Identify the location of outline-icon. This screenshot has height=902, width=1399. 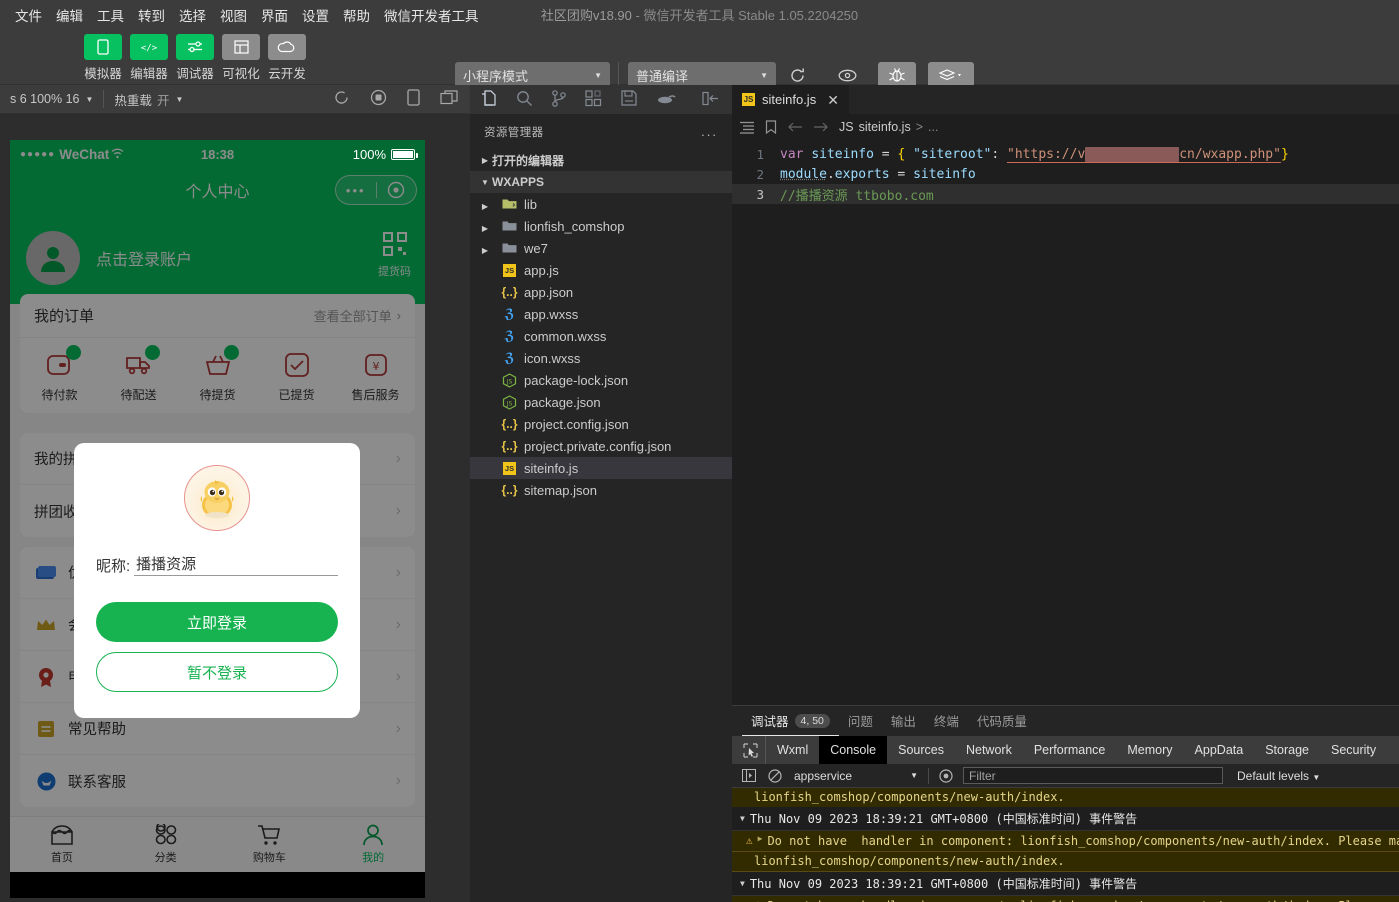
(747, 127).